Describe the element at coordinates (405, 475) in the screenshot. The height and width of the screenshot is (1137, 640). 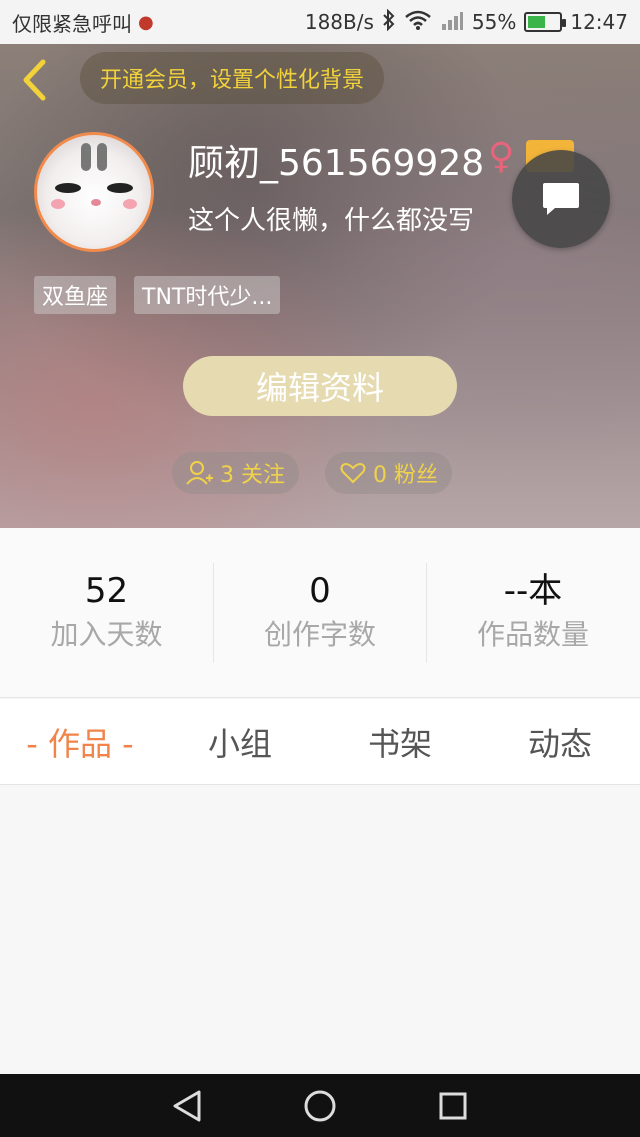
I see `followers-label: 0 粉丝` at that location.